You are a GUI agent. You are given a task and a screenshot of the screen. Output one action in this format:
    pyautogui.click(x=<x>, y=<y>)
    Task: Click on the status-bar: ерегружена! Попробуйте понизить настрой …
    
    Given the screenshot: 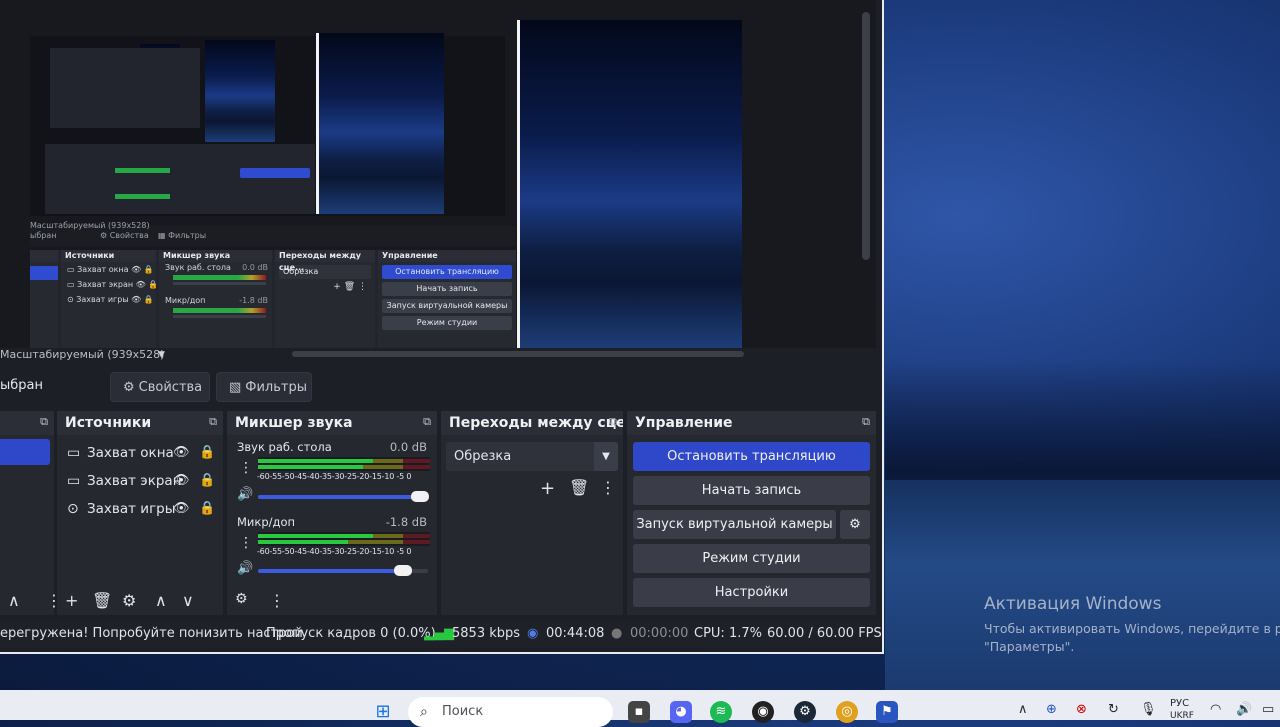 What is the action you would take?
    pyautogui.click(x=441, y=634)
    